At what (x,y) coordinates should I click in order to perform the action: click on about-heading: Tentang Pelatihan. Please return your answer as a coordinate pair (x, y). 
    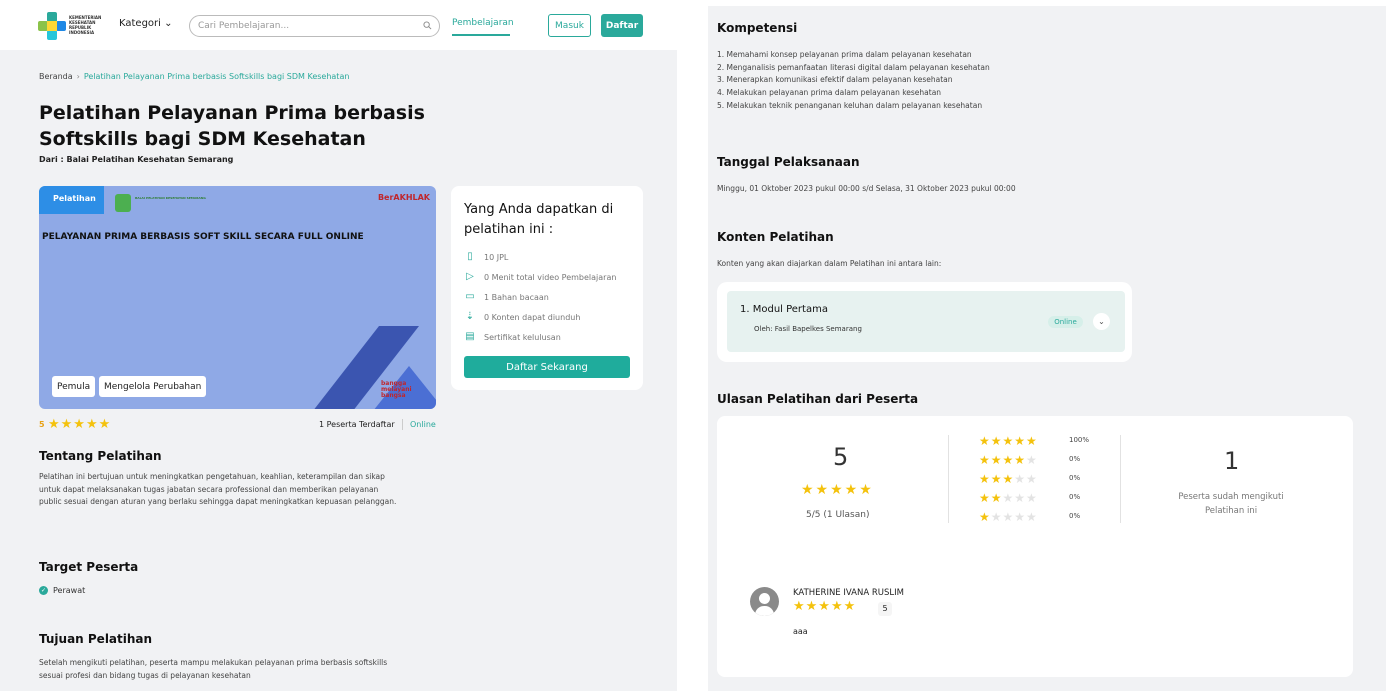
    Looking at the image, I should click on (100, 456).